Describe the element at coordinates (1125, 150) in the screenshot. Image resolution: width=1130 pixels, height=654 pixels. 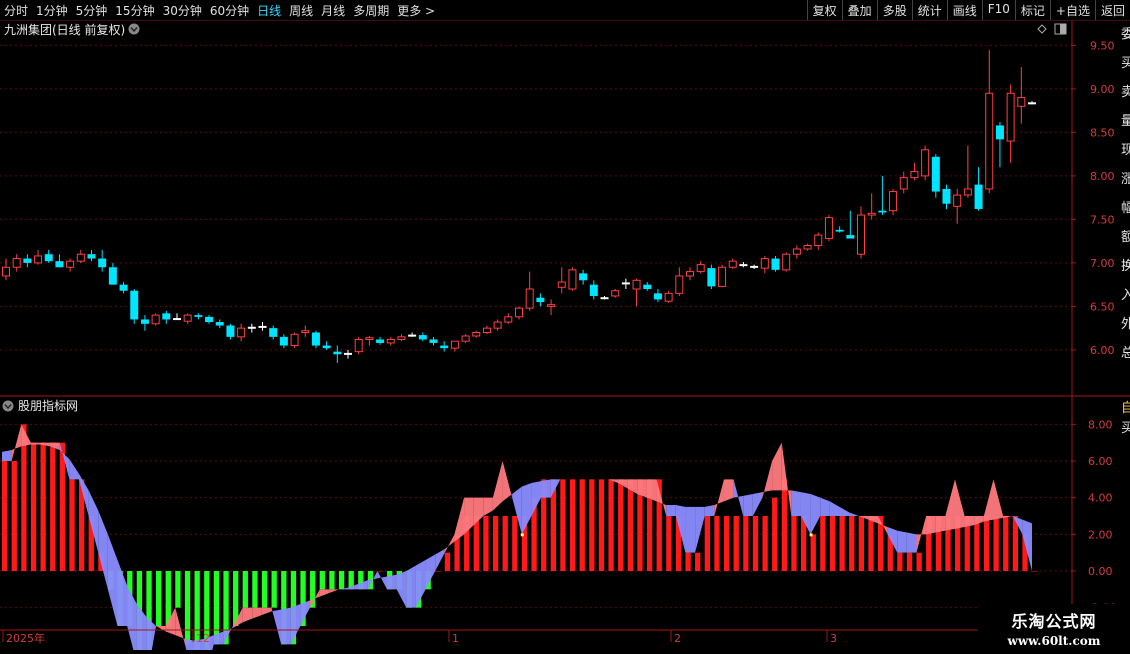
I see `quote-panel-glyph: 现` at that location.